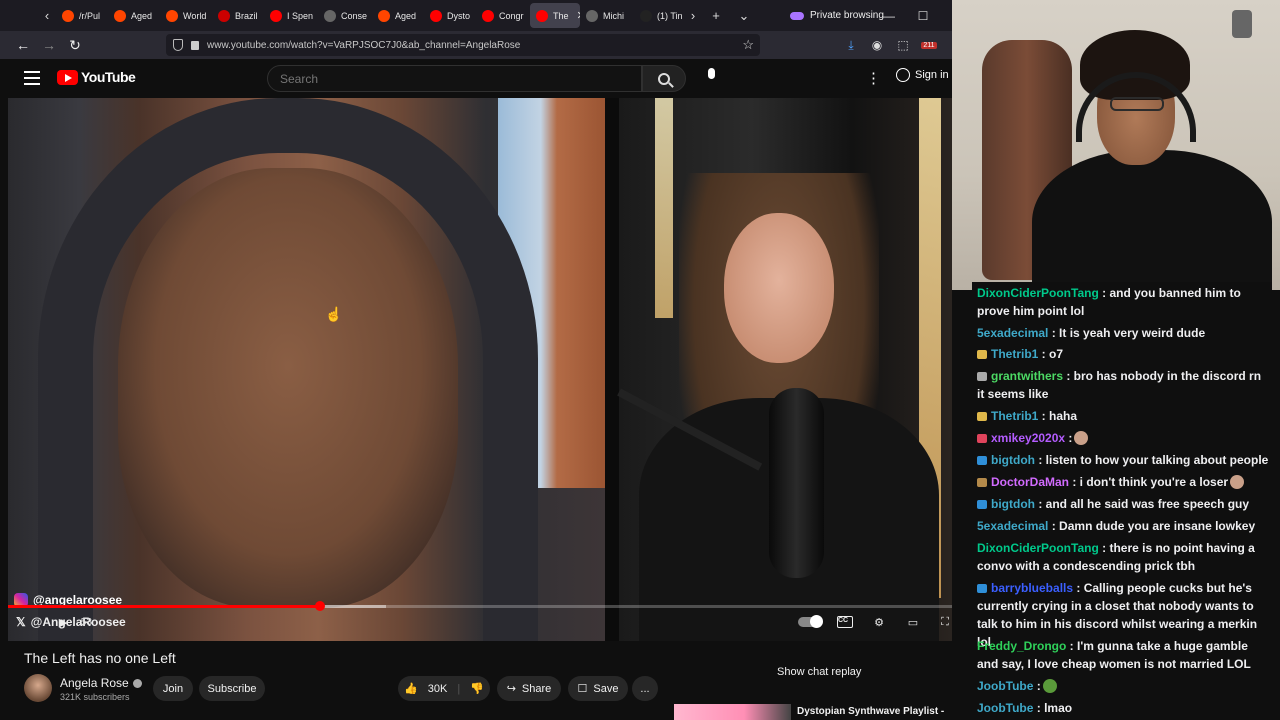 This screenshot has width=1280, height=720. Describe the element at coordinates (477, 688) in the screenshot. I see `dislike-thumbs-down-icon: 👎` at that location.